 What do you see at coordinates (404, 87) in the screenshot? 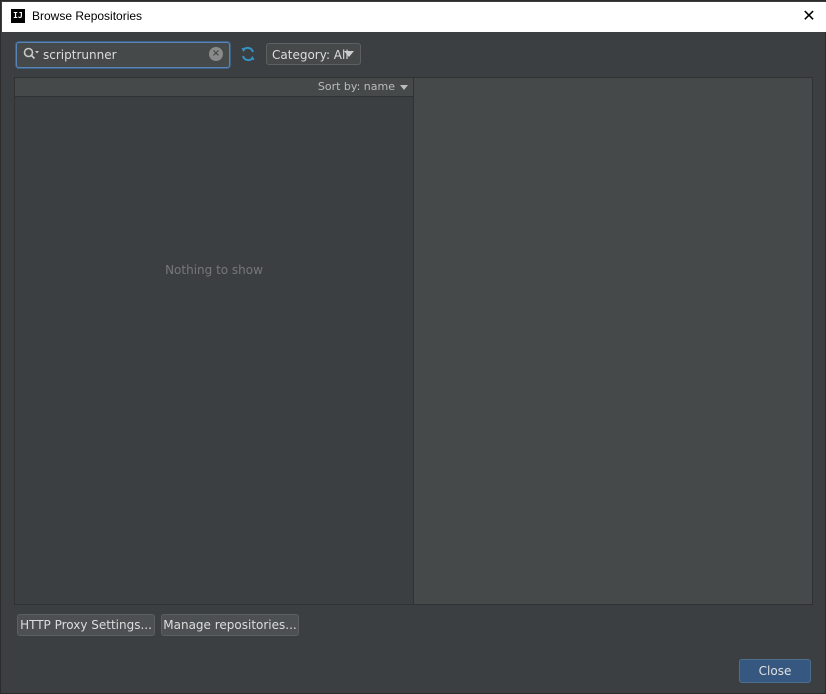
I see `sort-chevron-down-icon` at bounding box center [404, 87].